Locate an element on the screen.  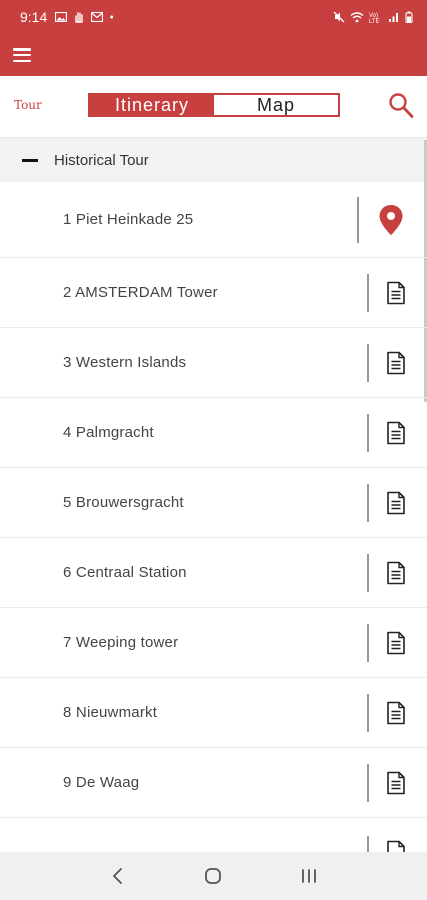
hand-icon is located at coordinates (79, 17).